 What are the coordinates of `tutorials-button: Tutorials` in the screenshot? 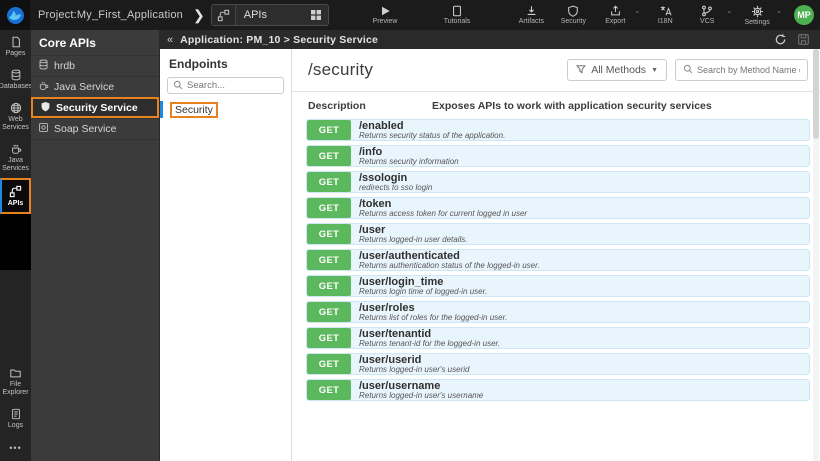 It's located at (457, 15).